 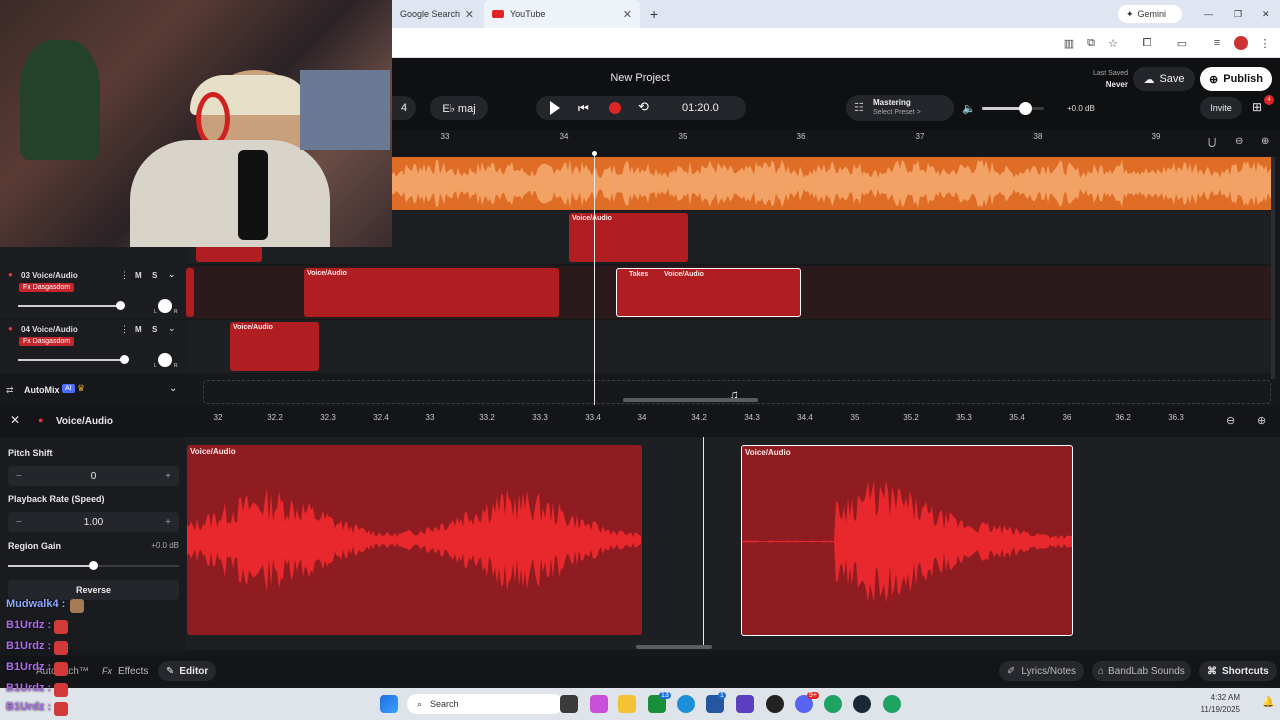 What do you see at coordinates (93, 565) in the screenshot?
I see `region-gain-handle` at bounding box center [93, 565].